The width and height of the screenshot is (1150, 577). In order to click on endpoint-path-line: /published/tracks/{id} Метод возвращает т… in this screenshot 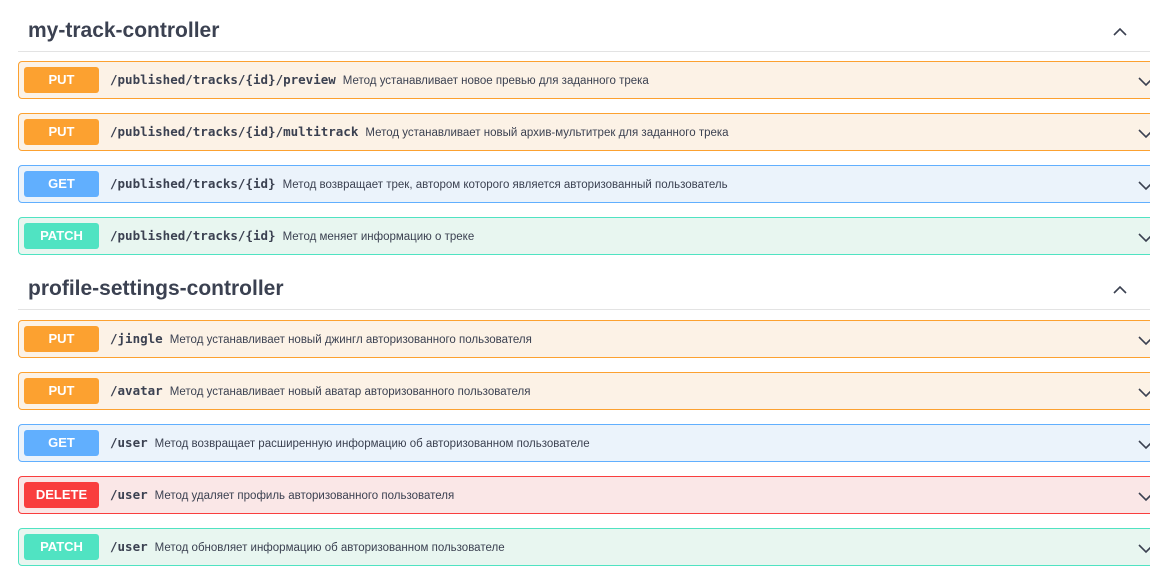, I will do `click(419, 184)`.